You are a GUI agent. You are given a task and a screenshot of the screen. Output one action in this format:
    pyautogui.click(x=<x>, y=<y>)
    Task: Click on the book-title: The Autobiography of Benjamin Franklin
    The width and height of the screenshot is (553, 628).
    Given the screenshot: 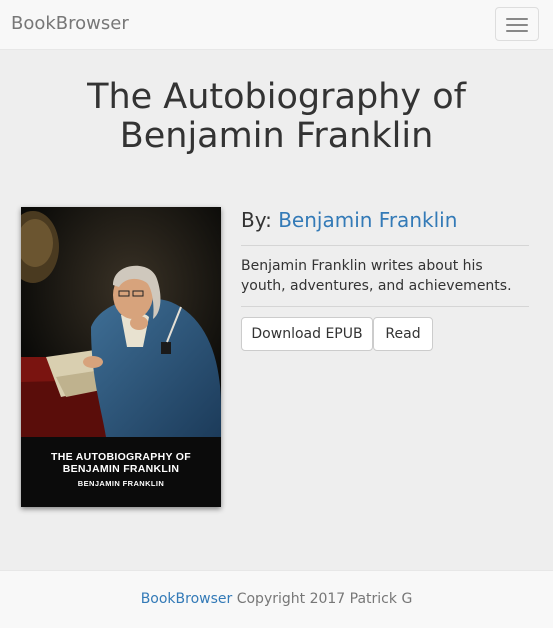 What is the action you would take?
    pyautogui.click(x=276, y=116)
    